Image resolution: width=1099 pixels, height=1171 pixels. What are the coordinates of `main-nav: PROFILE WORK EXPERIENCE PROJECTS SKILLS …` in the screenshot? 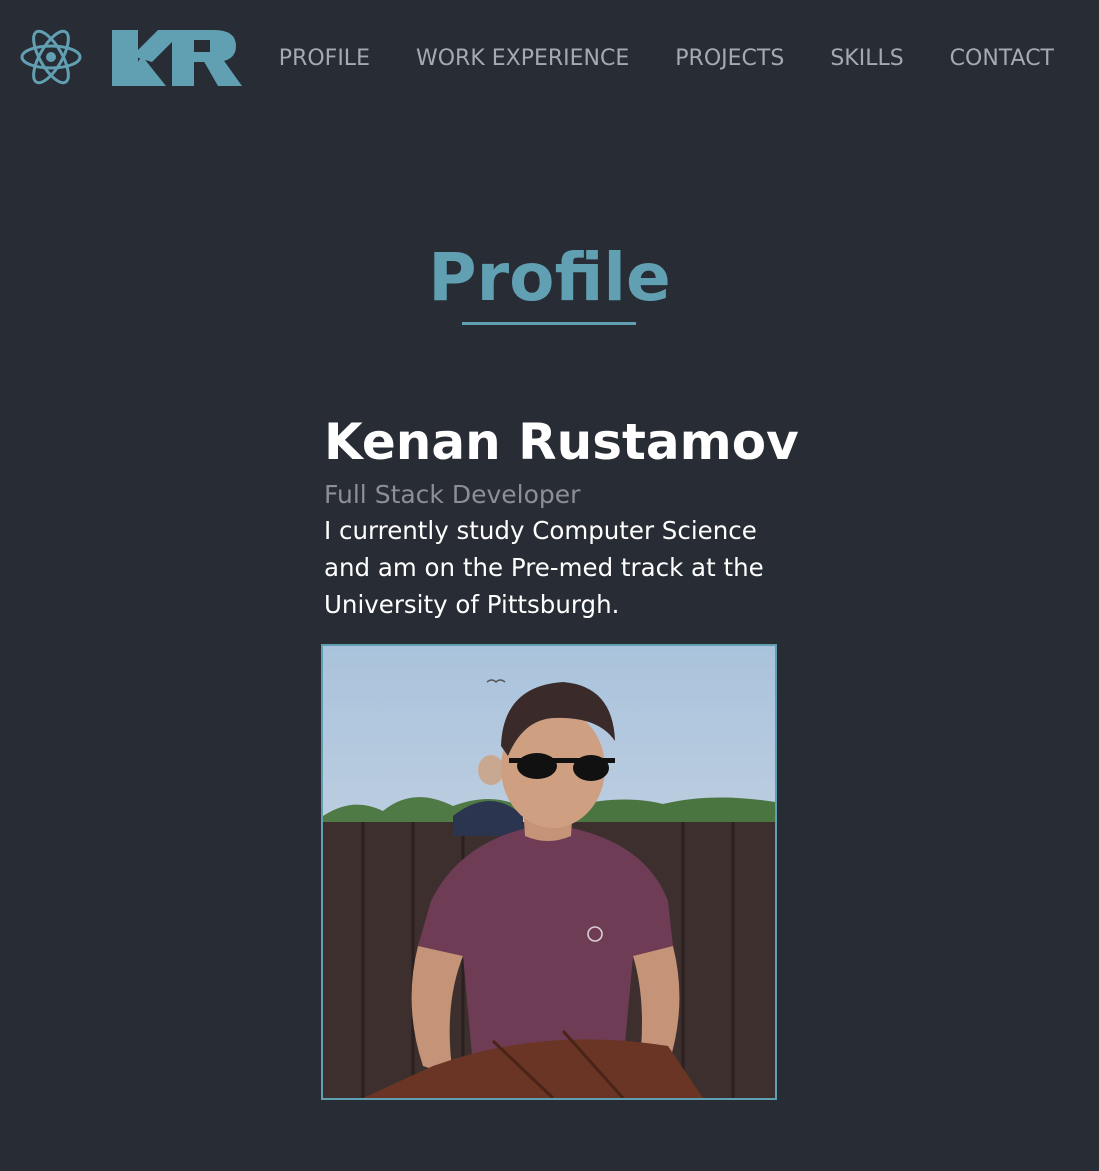 It's located at (666, 59).